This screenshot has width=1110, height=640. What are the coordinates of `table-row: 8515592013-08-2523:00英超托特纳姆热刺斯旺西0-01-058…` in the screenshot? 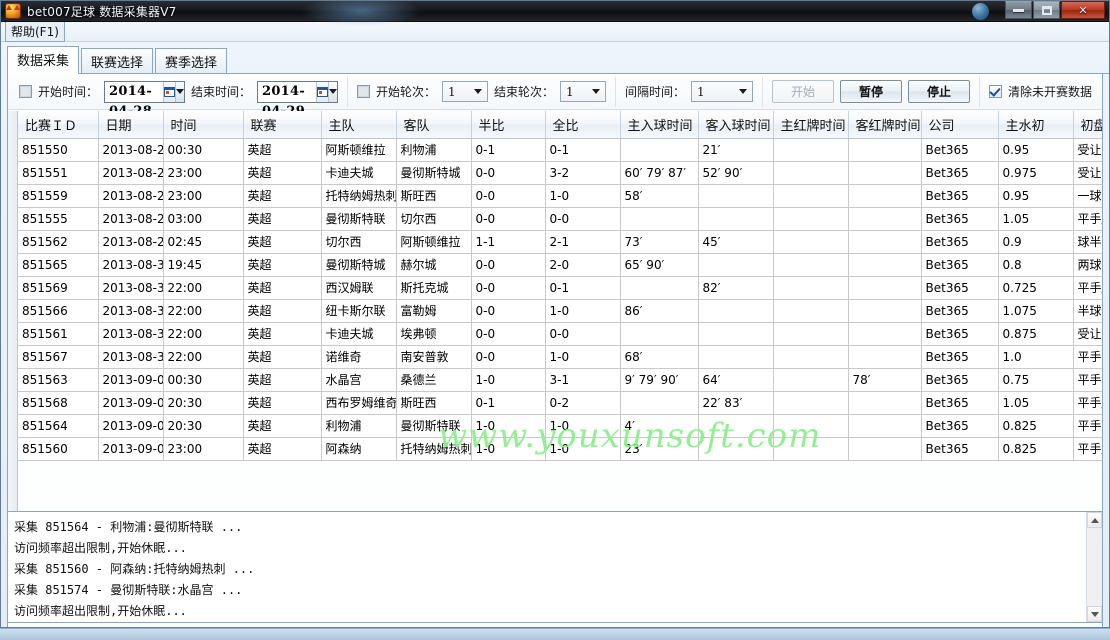 It's located at (560, 196).